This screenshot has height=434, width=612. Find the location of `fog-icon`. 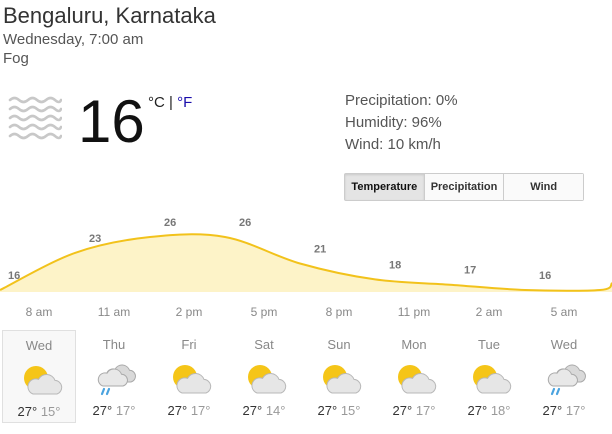

fog-icon is located at coordinates (35, 118).